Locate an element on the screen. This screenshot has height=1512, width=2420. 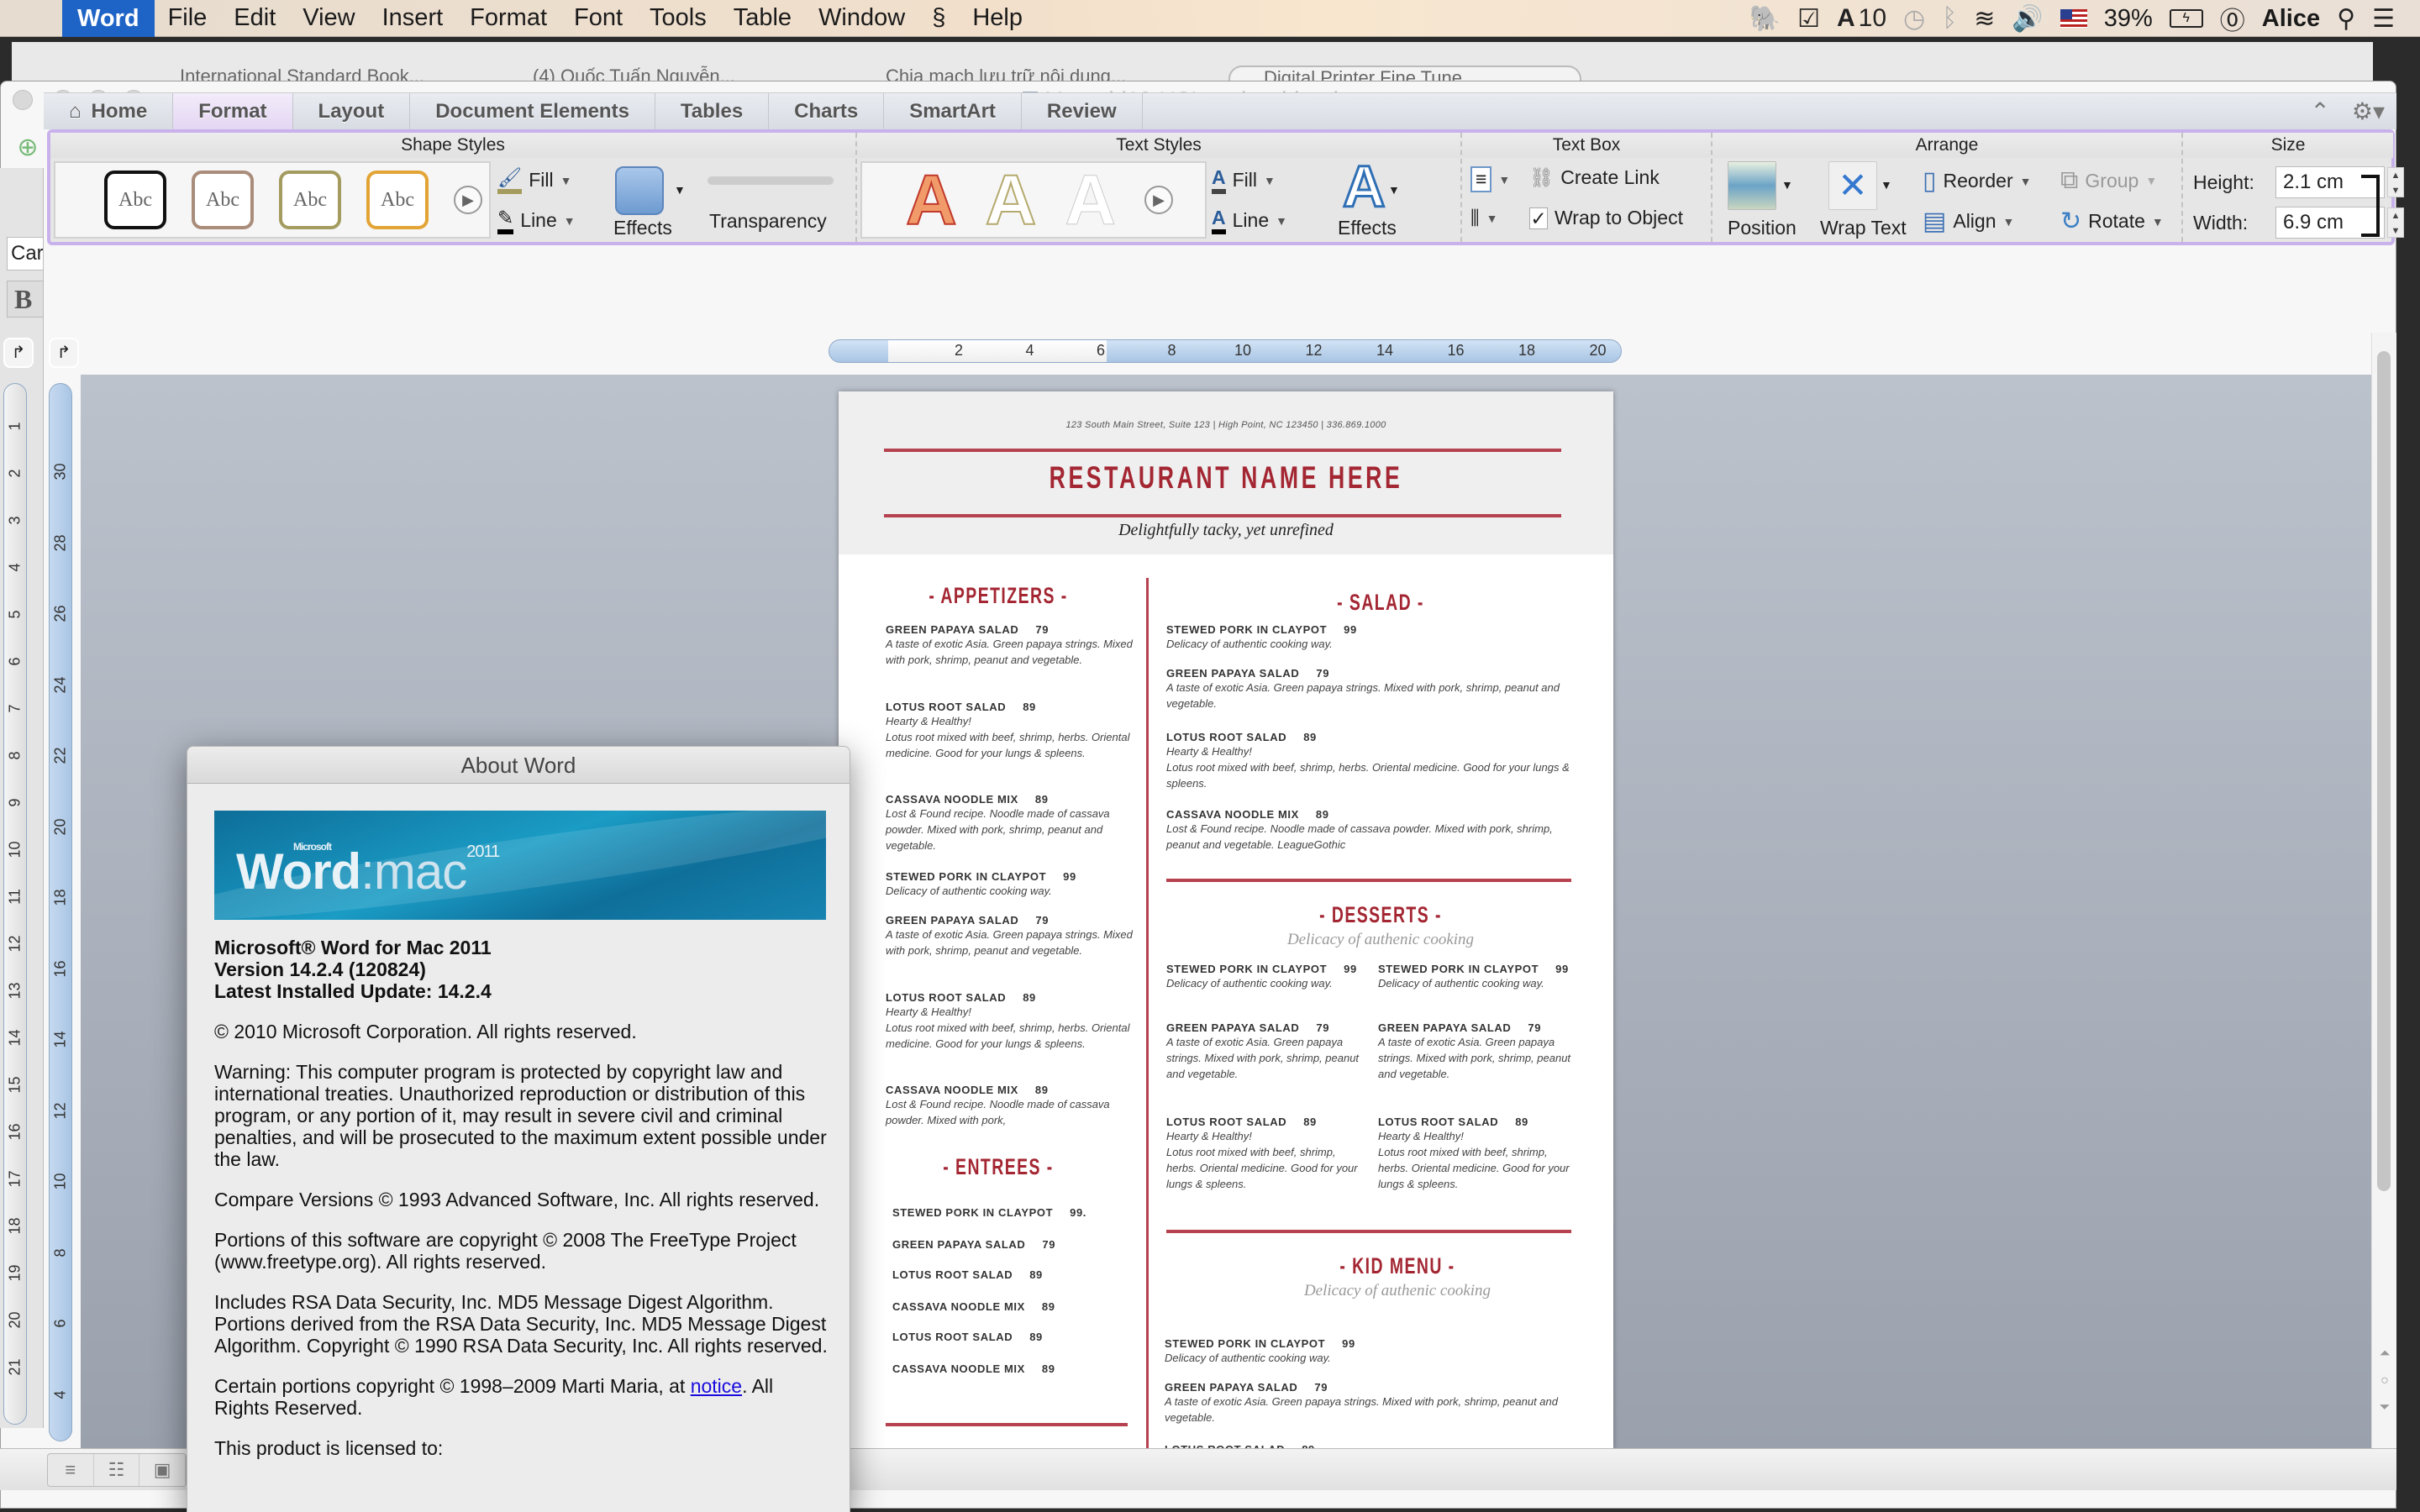
transparency-slider is located at coordinates (771, 180).